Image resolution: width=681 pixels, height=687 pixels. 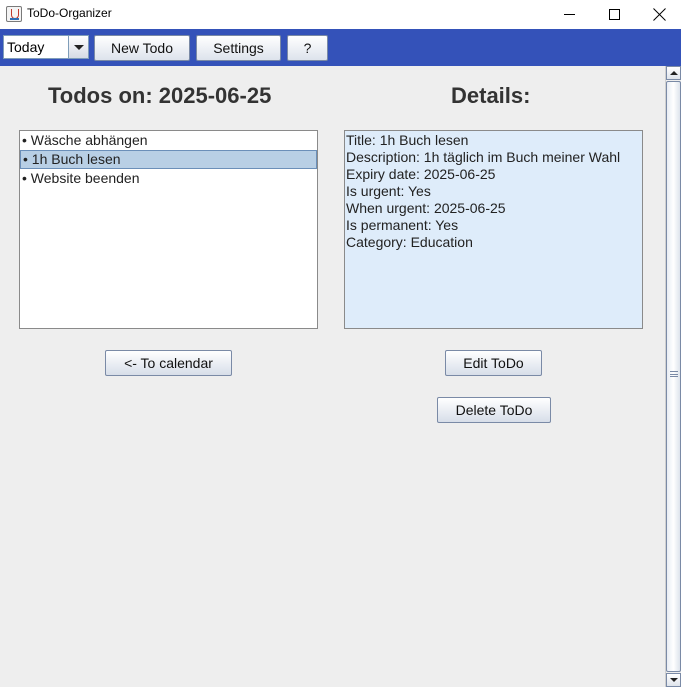 I want to click on scroll-up-icon, so click(x=673, y=73).